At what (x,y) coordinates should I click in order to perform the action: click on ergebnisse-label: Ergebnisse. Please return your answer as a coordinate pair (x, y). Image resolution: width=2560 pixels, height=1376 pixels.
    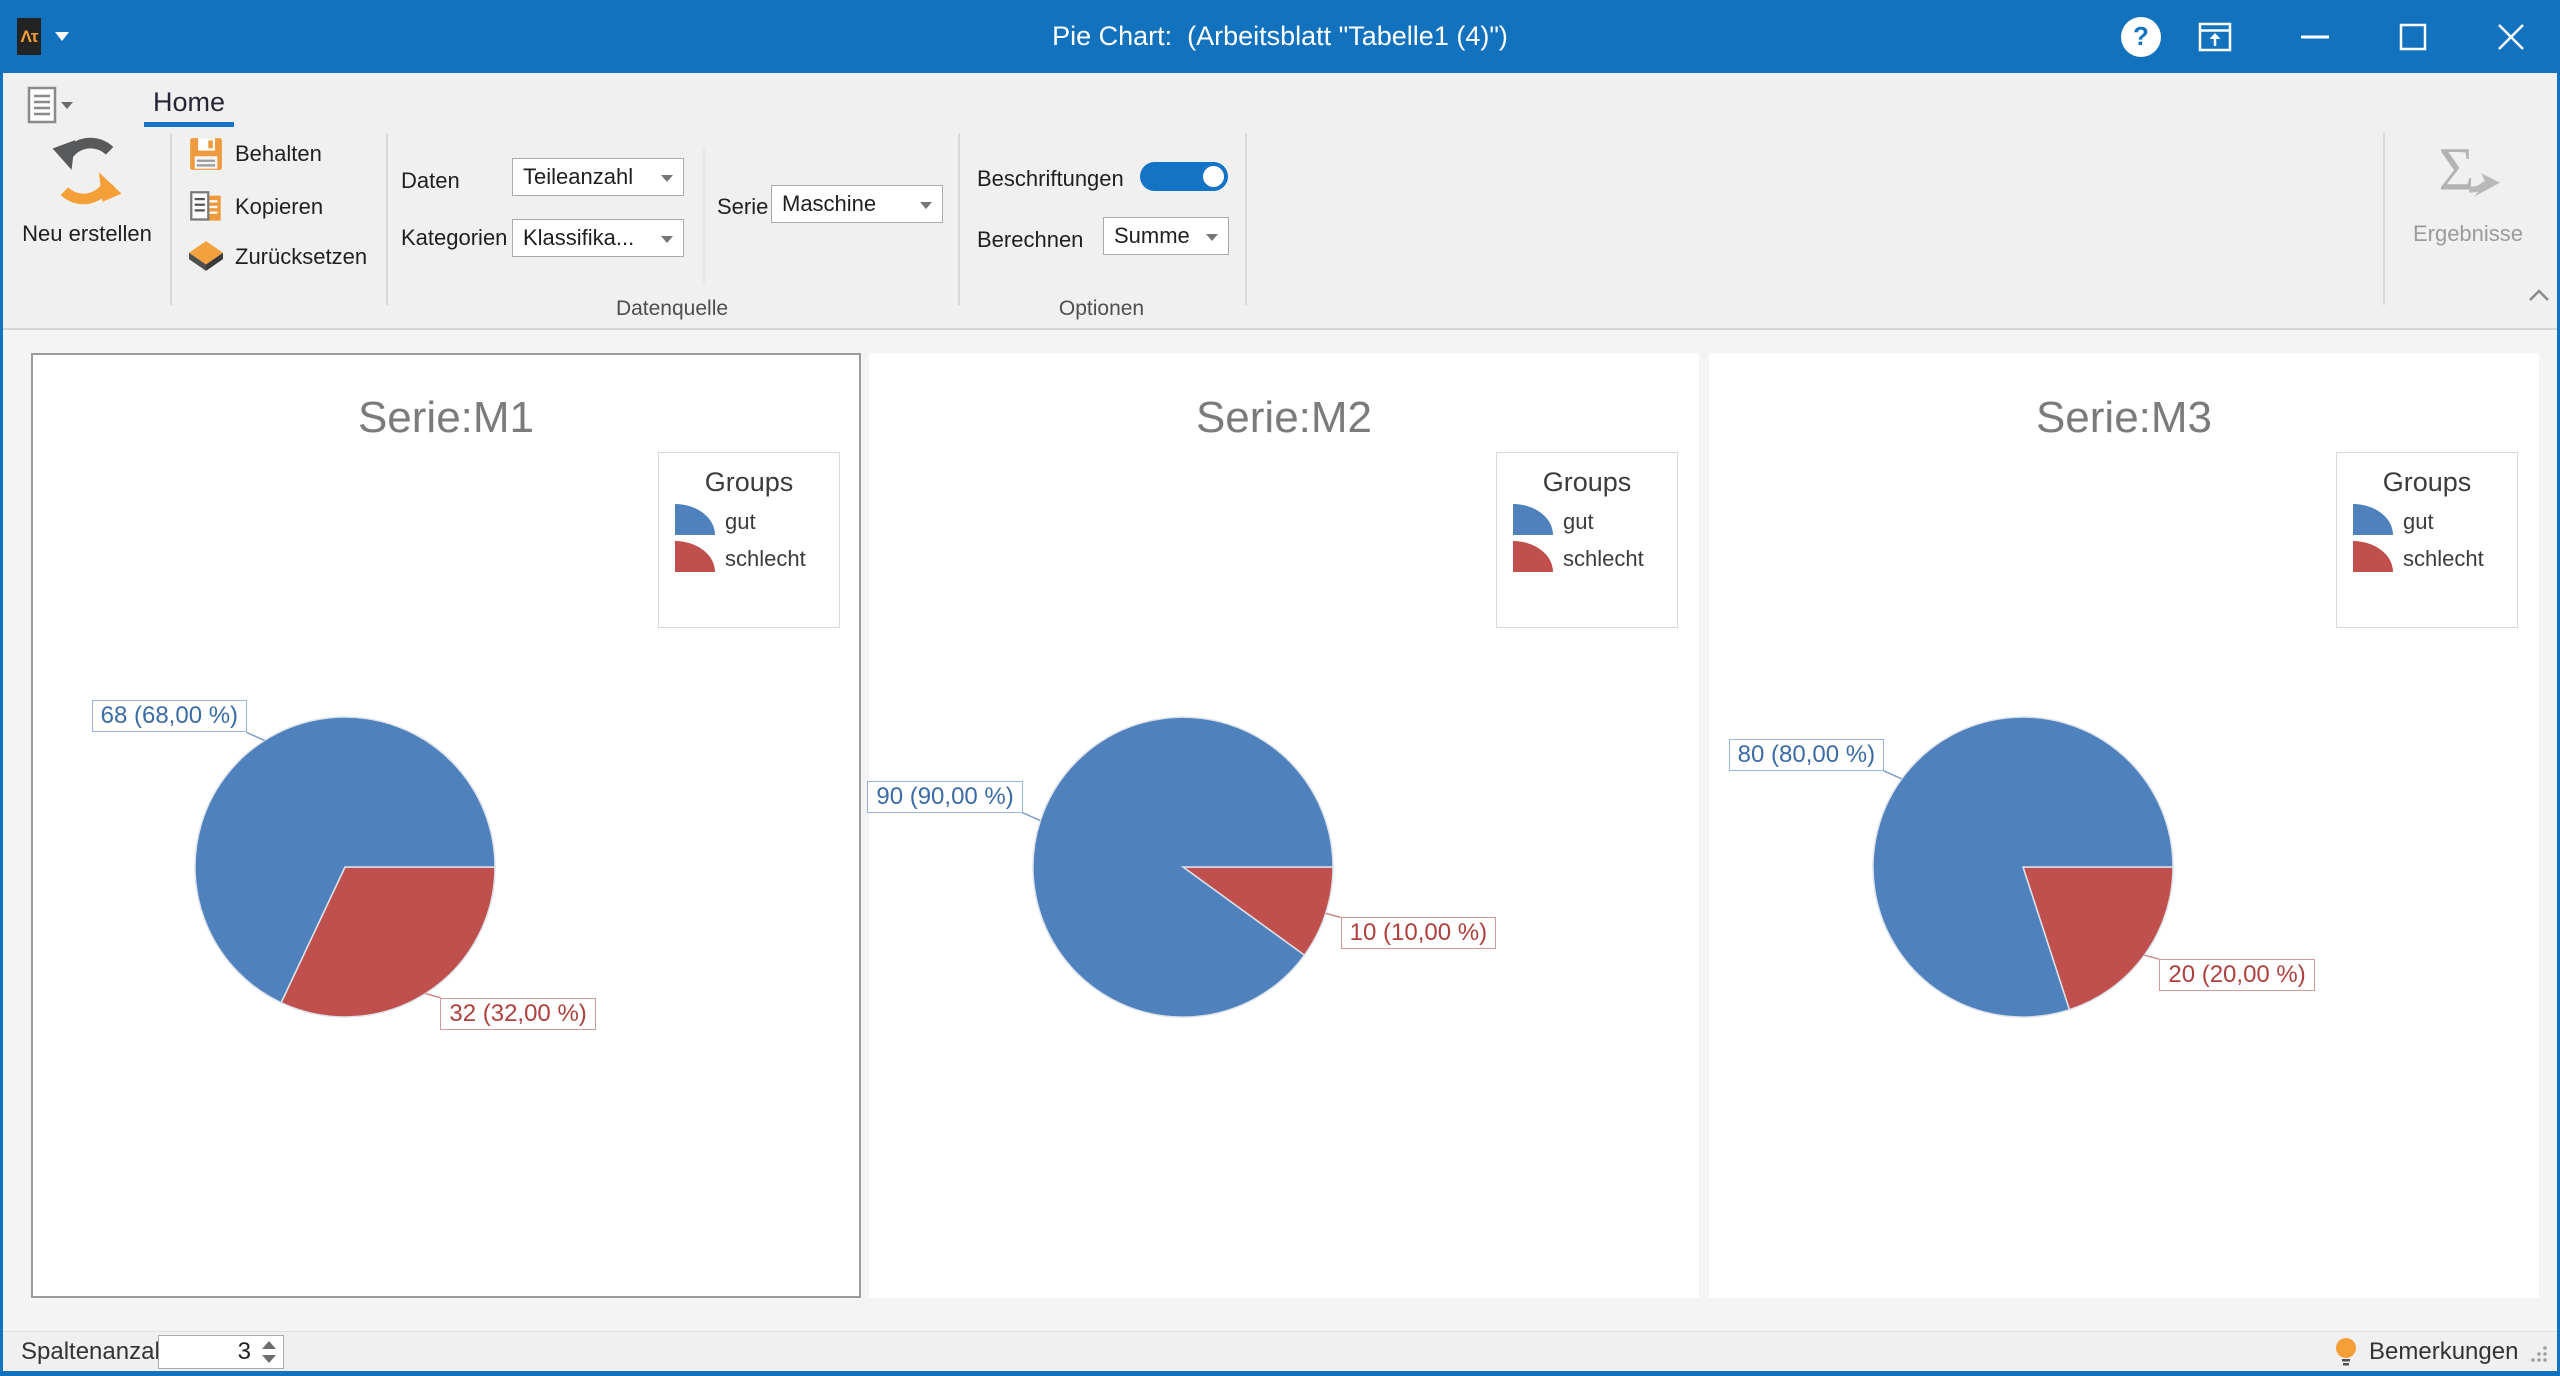
    Looking at the image, I should click on (2468, 233).